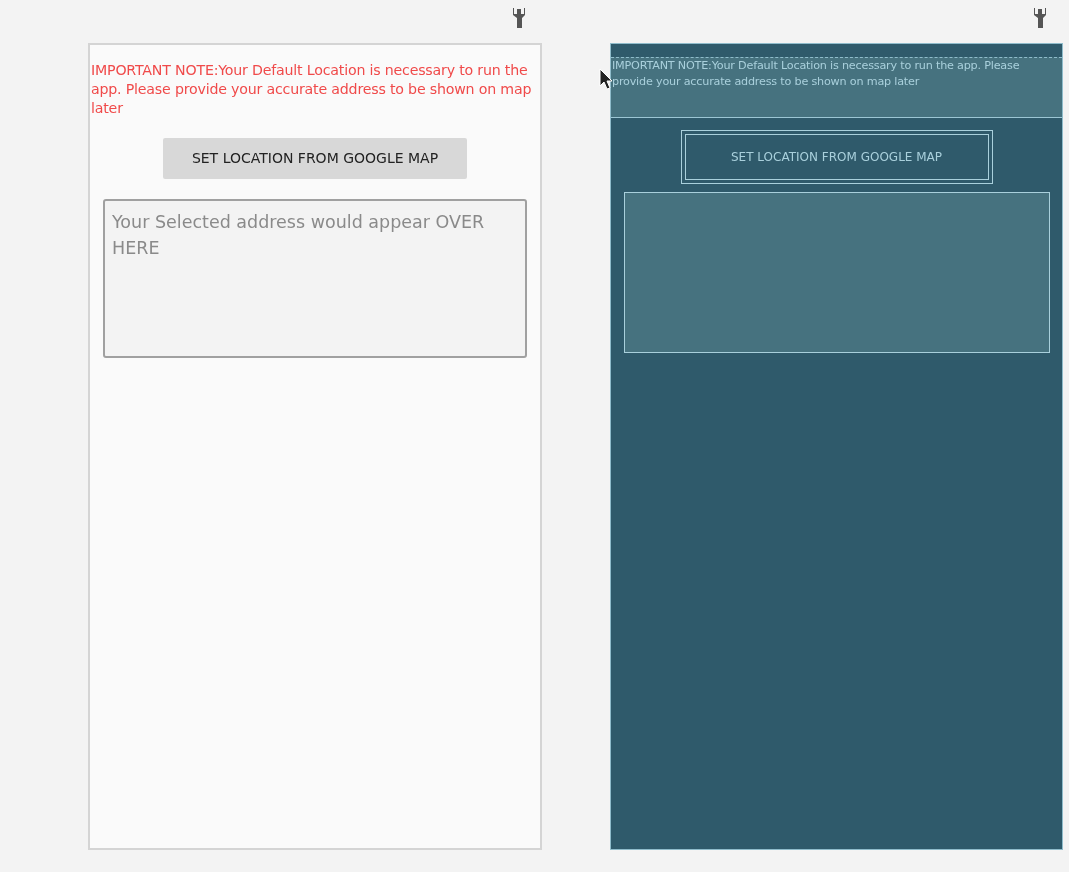 This screenshot has width=1069, height=872. What do you see at coordinates (315, 278) in the screenshot?
I see `address-field: Your Selected address would appear OVER HERE` at bounding box center [315, 278].